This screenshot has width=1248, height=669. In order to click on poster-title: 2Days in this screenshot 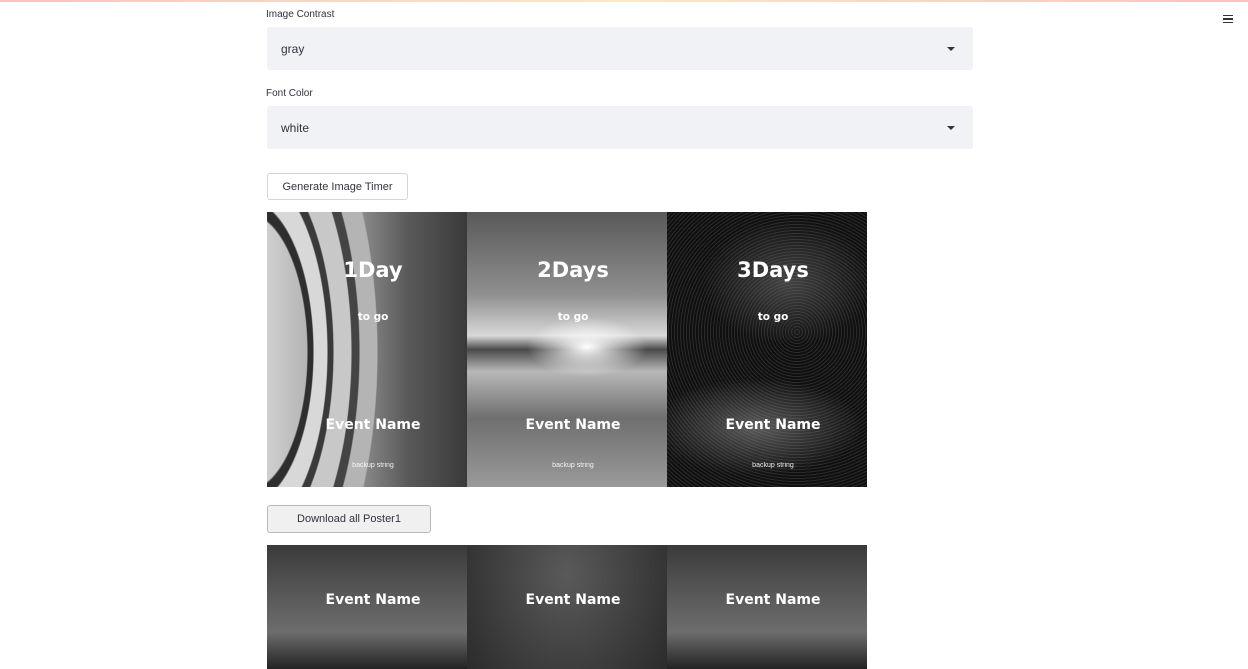, I will do `click(573, 270)`.